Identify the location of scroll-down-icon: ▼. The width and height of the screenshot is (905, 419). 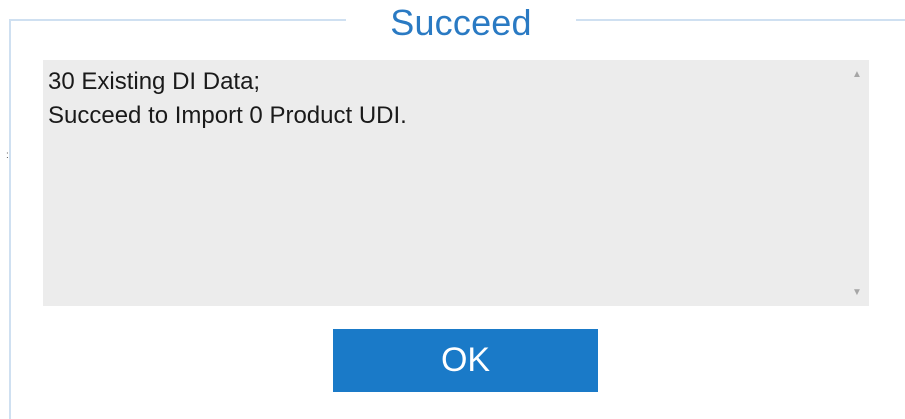
(857, 292).